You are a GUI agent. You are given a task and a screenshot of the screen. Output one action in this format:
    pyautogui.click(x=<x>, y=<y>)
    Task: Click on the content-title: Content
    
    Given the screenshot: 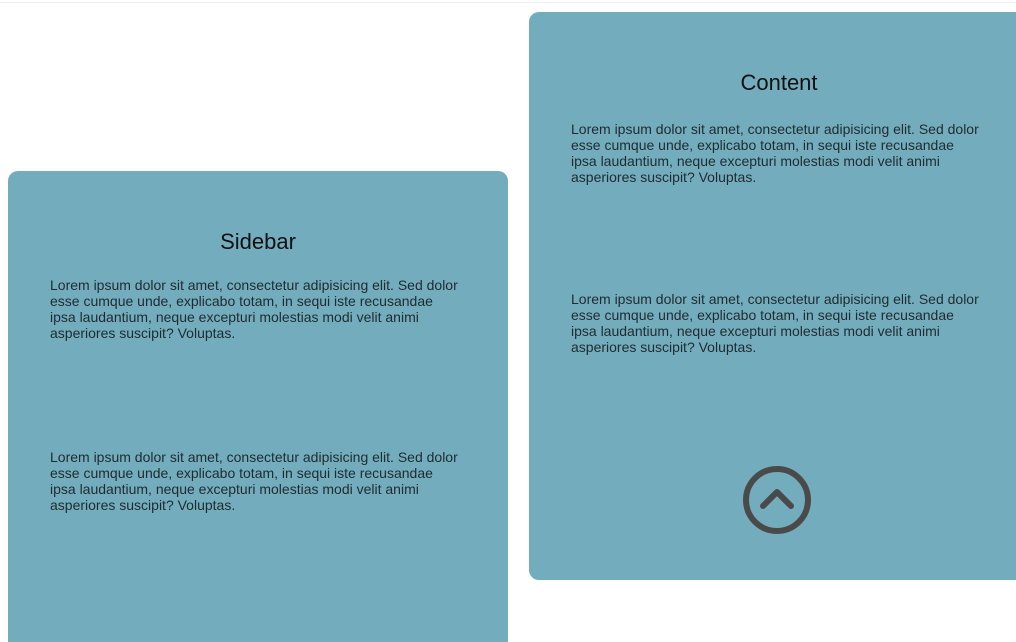 What is the action you would take?
    pyautogui.click(x=779, y=82)
    